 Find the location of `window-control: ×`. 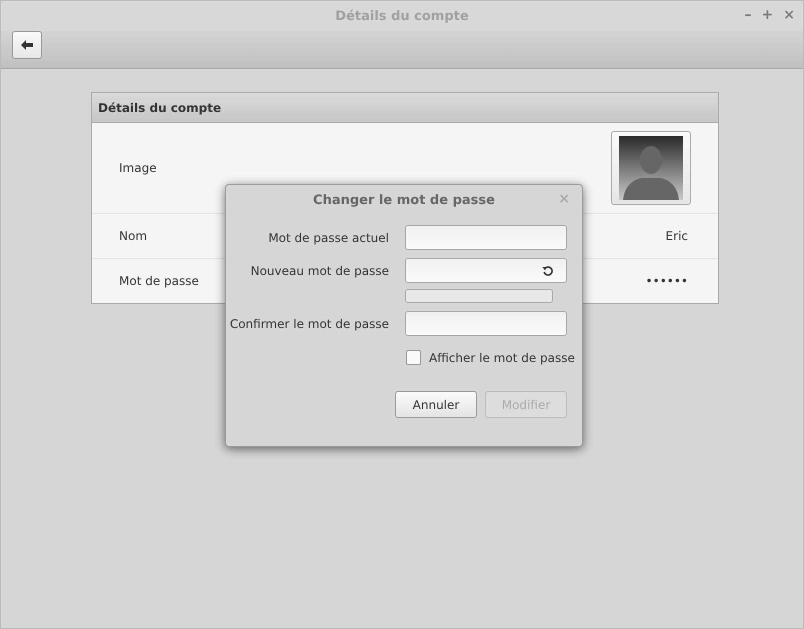

window-control: × is located at coordinates (789, 15).